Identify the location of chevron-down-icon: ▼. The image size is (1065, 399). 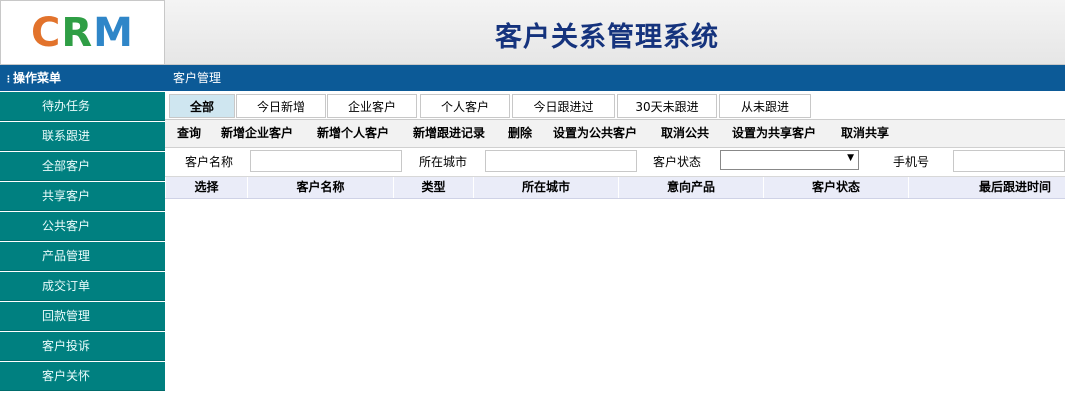
(850, 158).